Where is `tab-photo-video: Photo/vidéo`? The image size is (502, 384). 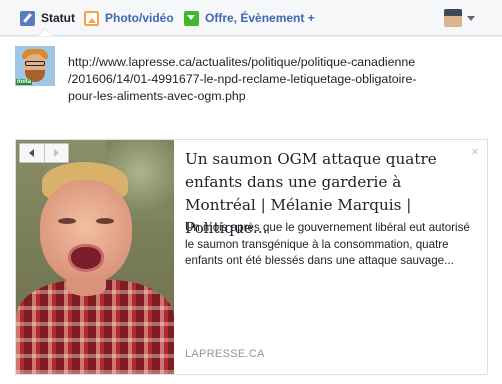 tab-photo-video: Photo/vidéo is located at coordinates (129, 18).